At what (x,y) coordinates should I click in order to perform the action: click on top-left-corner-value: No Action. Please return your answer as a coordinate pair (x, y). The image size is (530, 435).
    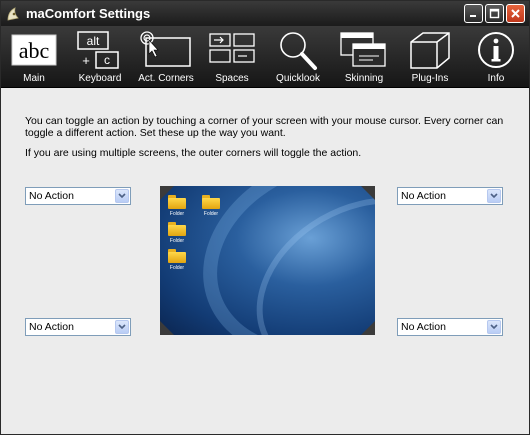
    Looking at the image, I should click on (51, 196).